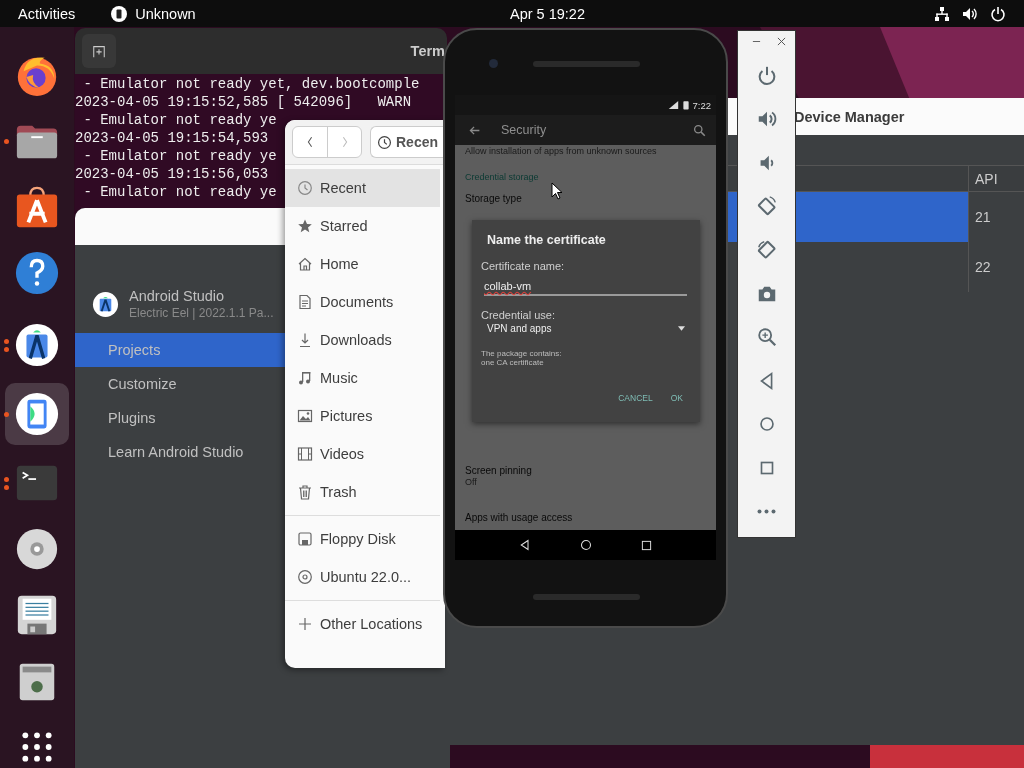 The width and height of the screenshot is (1024, 768). What do you see at coordinates (523, 266) in the screenshot?
I see `field-label: Certificate name:` at bounding box center [523, 266].